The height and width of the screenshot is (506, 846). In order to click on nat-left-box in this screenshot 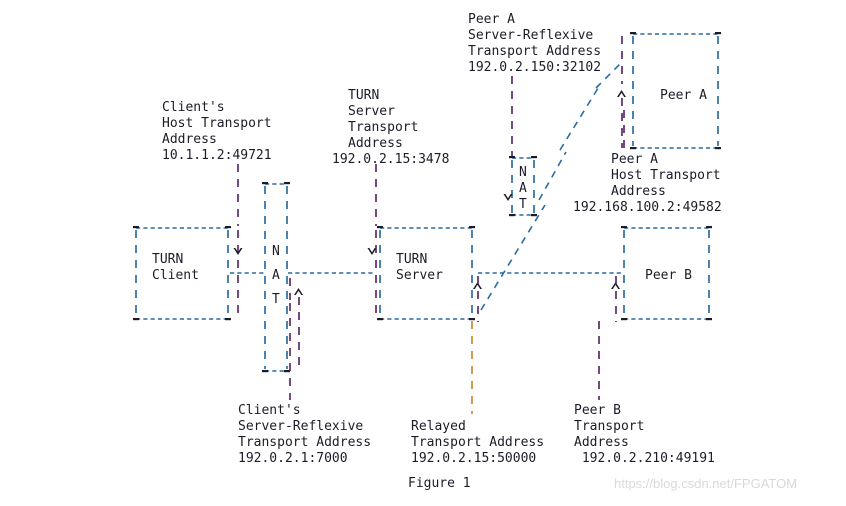, I will do `click(276, 277)`.